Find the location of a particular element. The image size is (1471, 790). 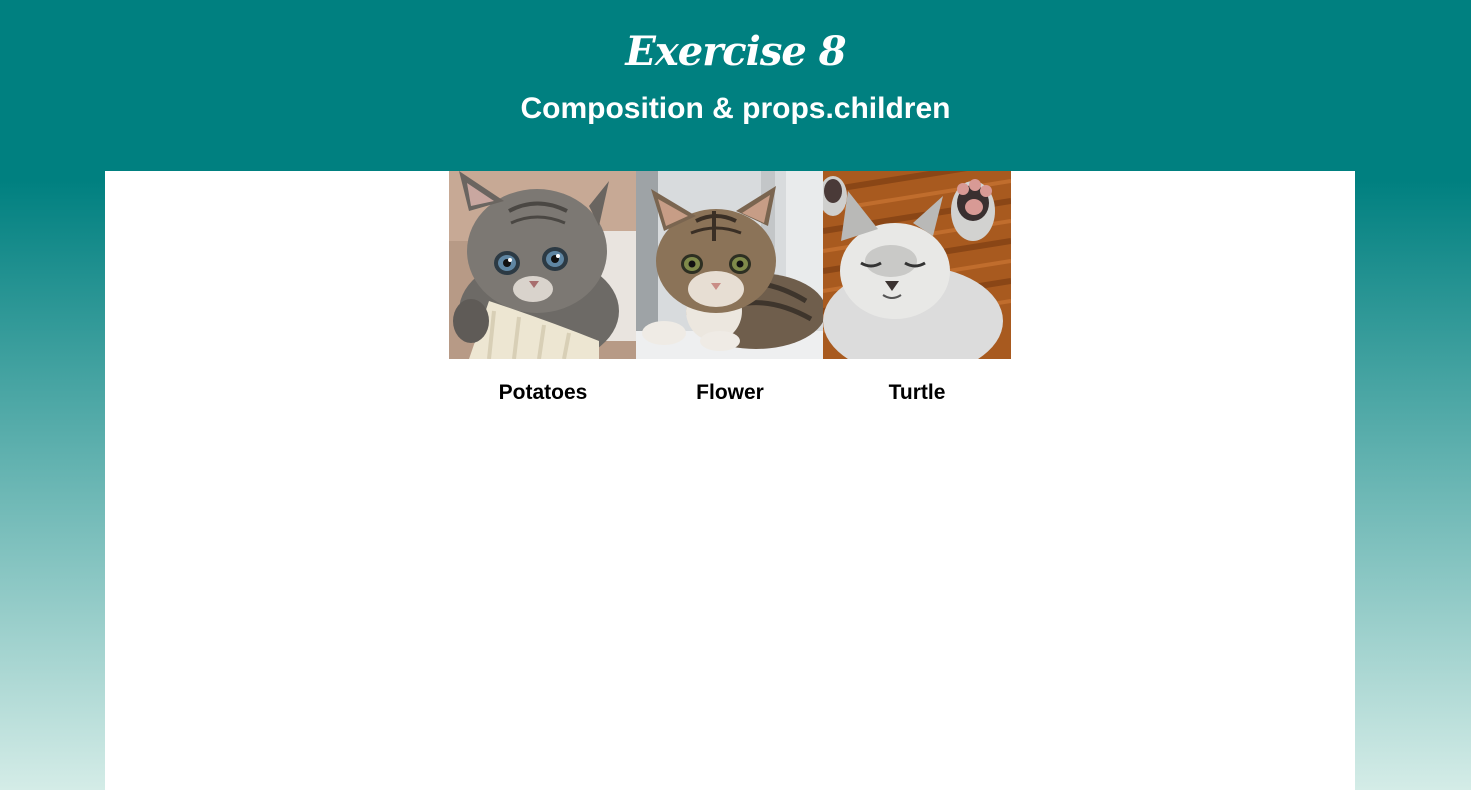

kitten-tabby-photo is located at coordinates (730, 265).